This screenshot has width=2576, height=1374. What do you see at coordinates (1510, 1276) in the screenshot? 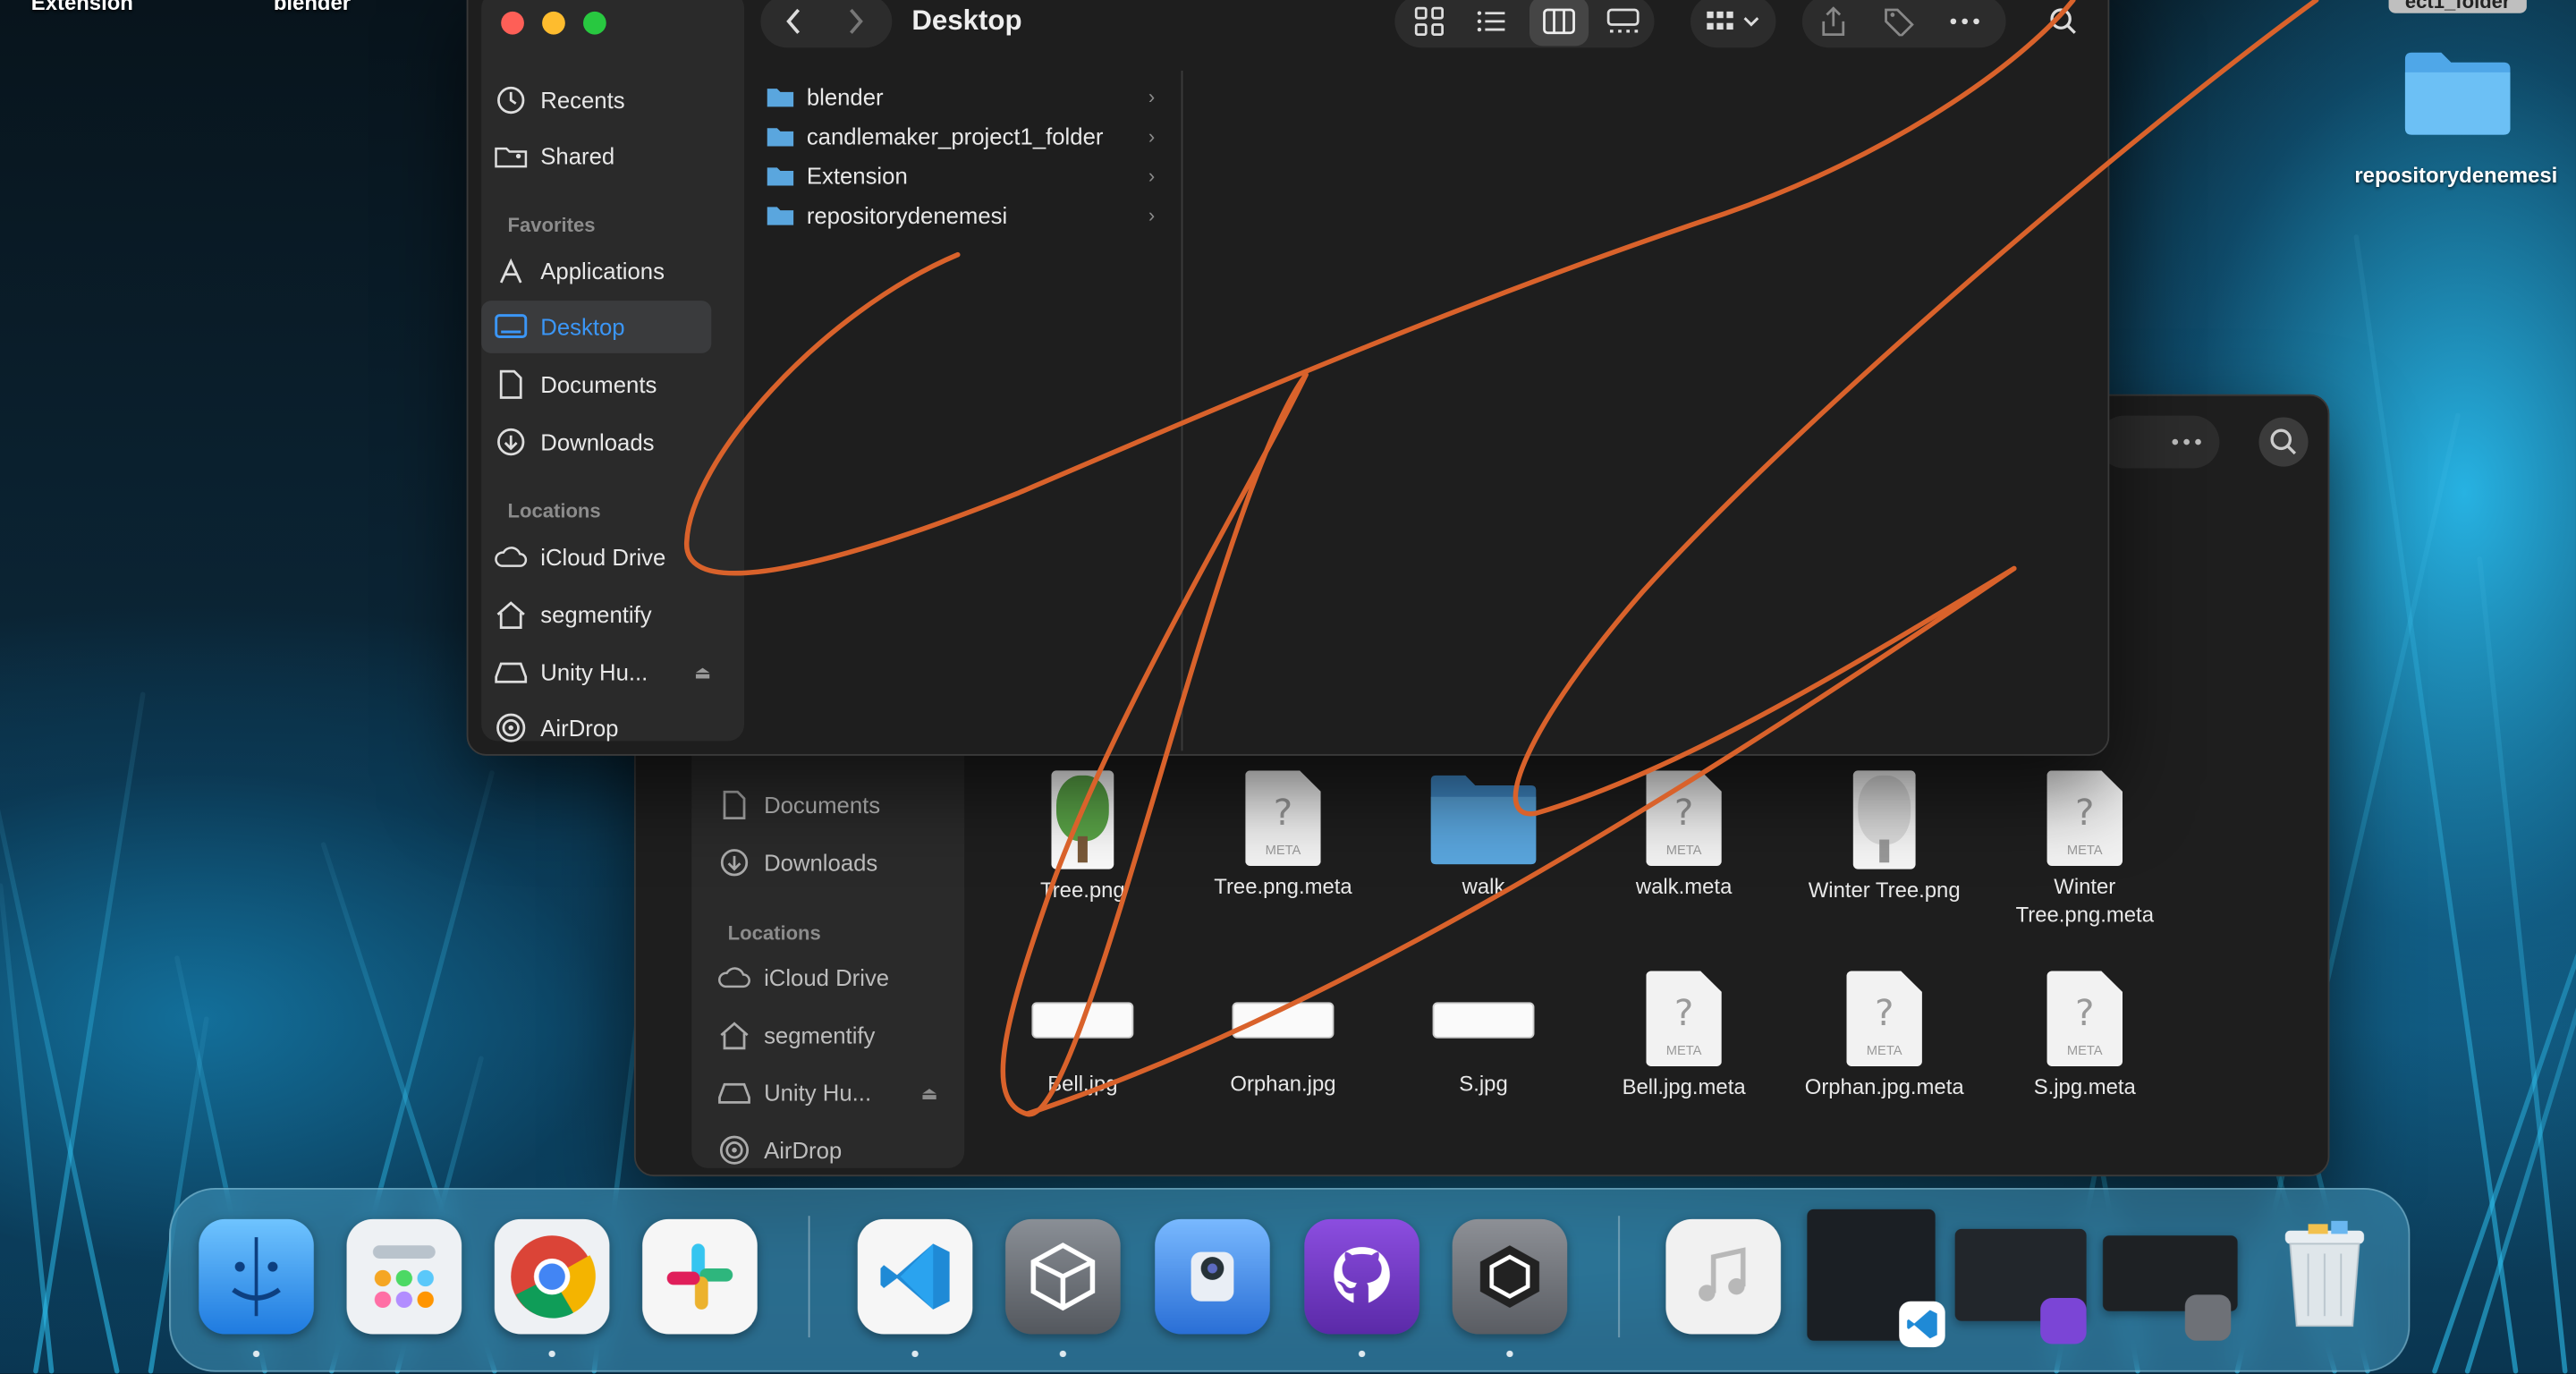
I see `unity-app-icon` at bounding box center [1510, 1276].